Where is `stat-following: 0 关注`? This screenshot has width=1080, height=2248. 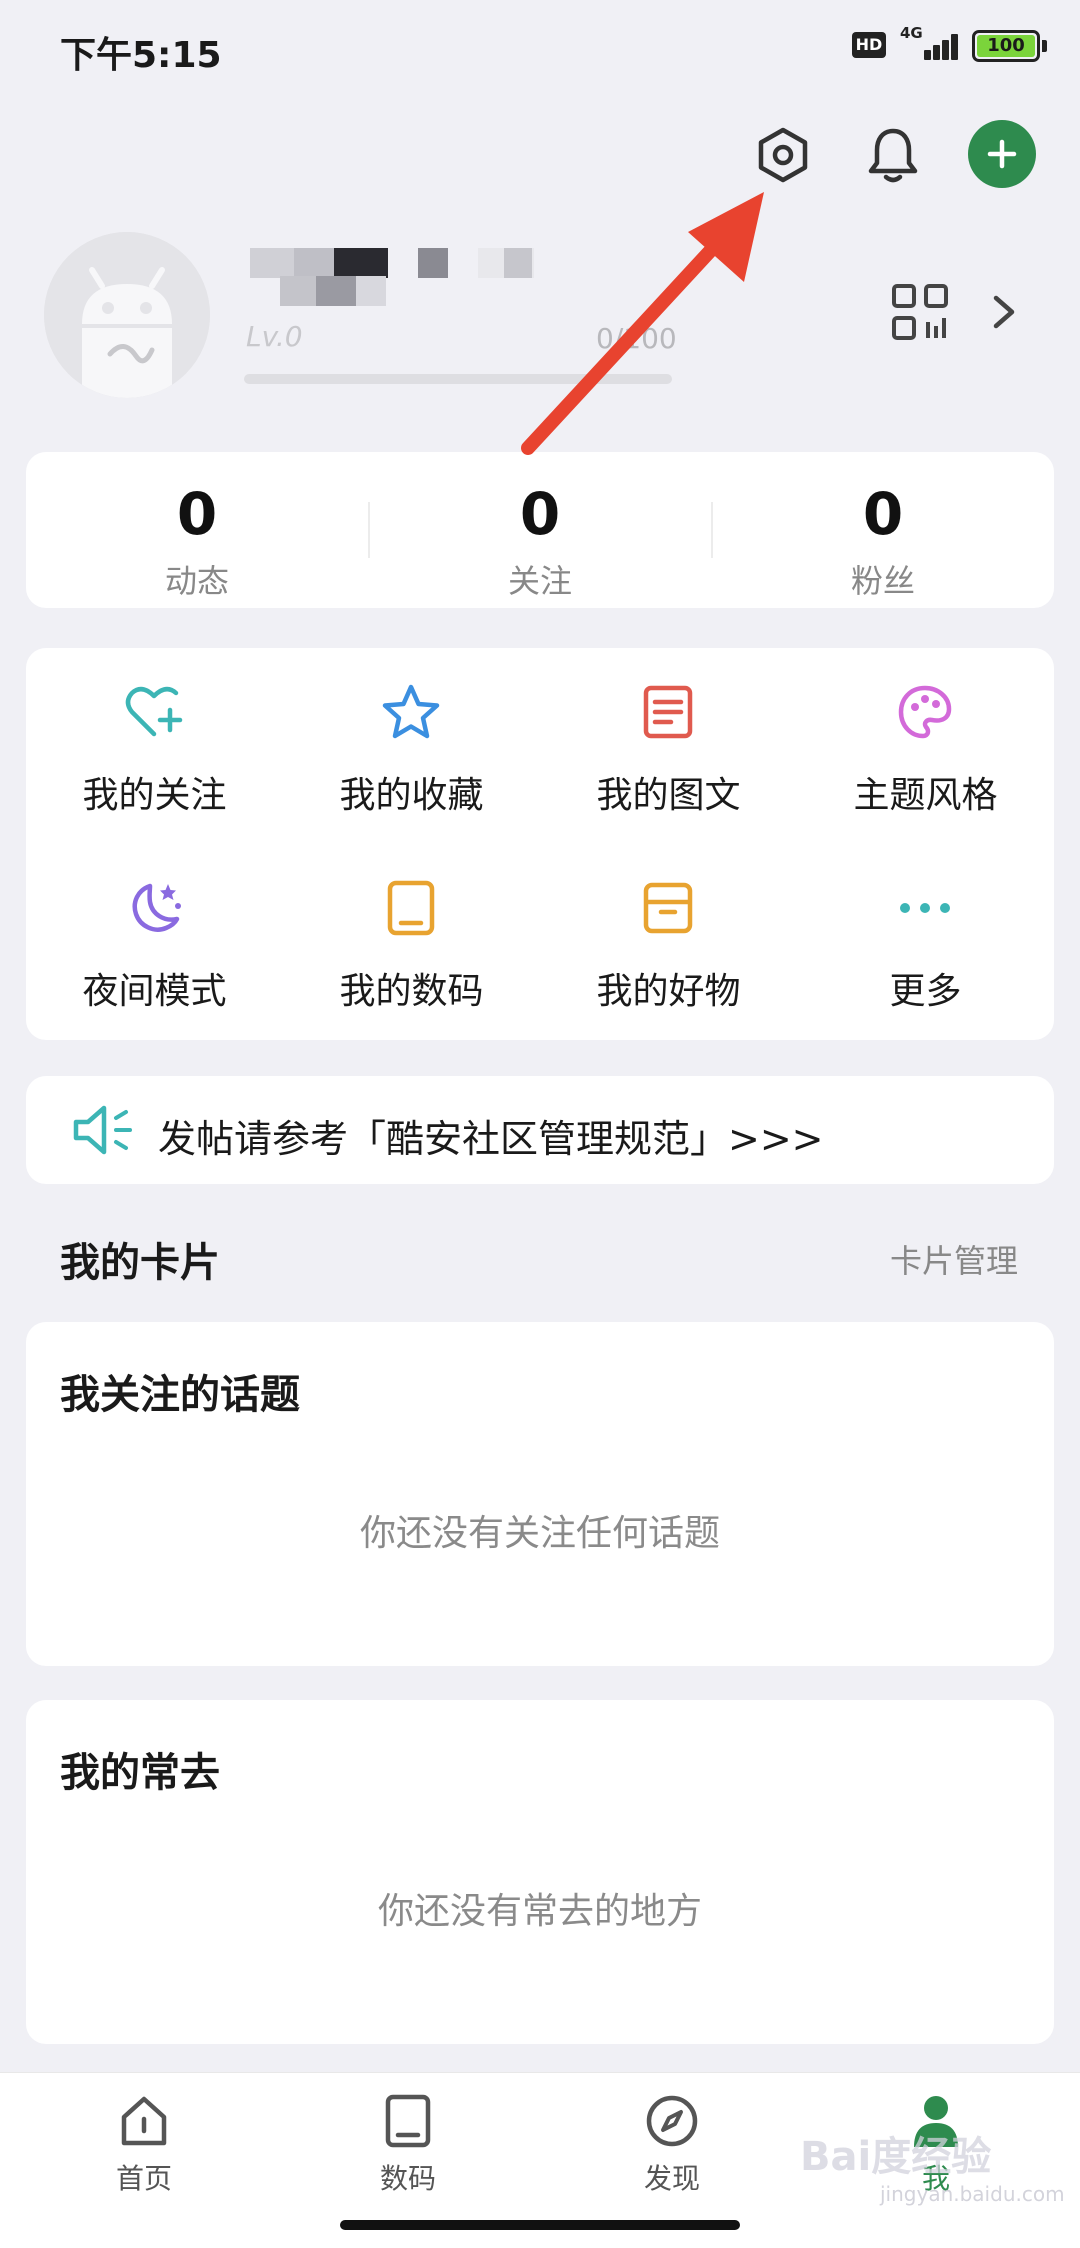 stat-following: 0 关注 is located at coordinates (540, 530).